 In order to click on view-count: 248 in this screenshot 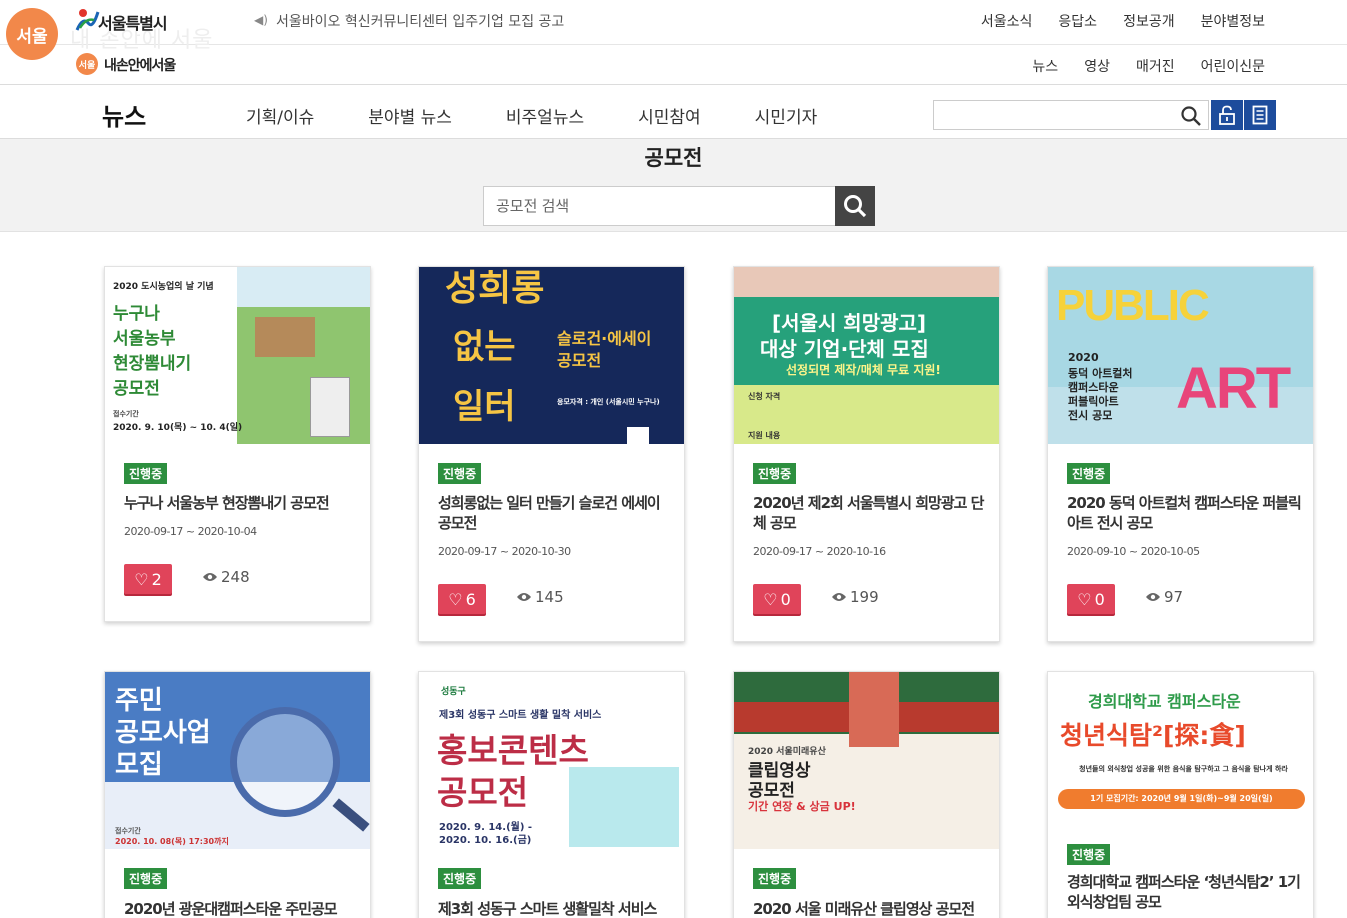, I will do `click(226, 577)`.